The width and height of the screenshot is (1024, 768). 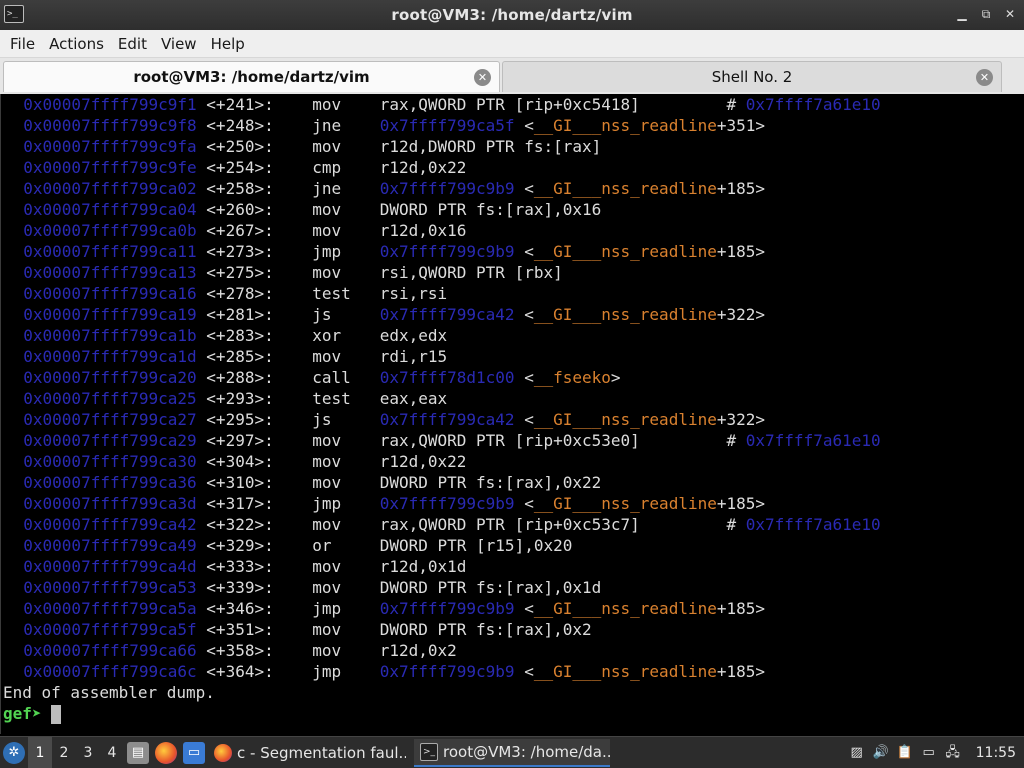 I want to click on asm-address: 0x00007ffff799ca5f, so click(x=110, y=629).